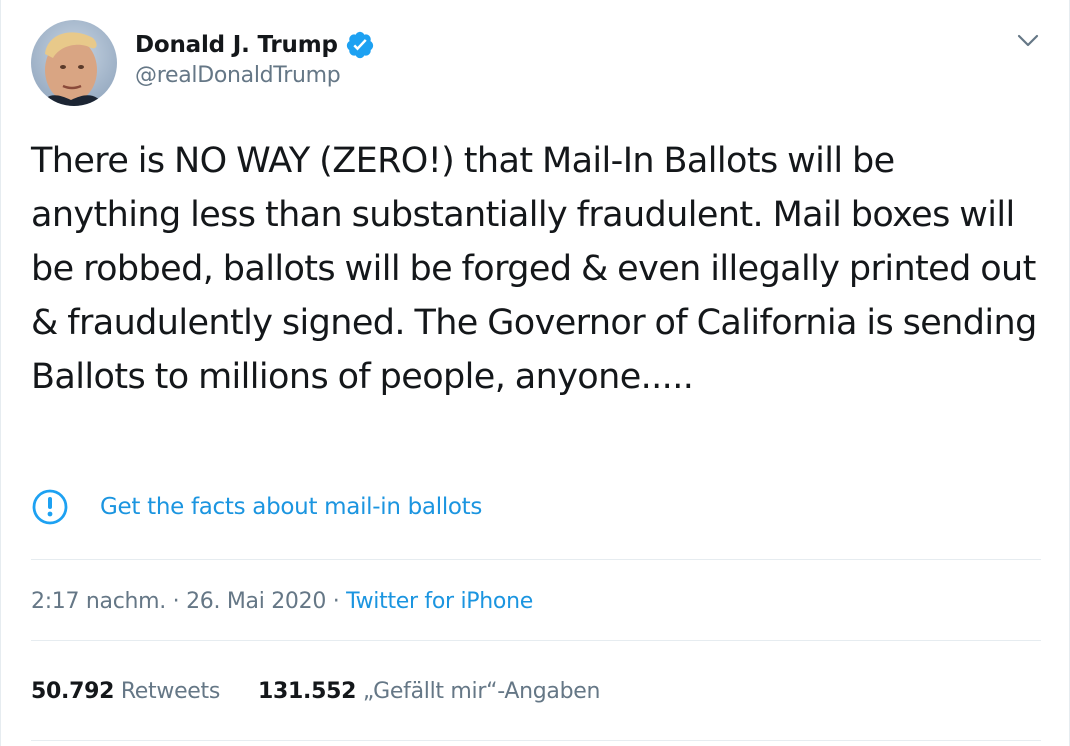 Image resolution: width=1070 pixels, height=746 pixels. I want to click on fact-check-link: Get the facts about mail-in ballots, so click(256, 507).